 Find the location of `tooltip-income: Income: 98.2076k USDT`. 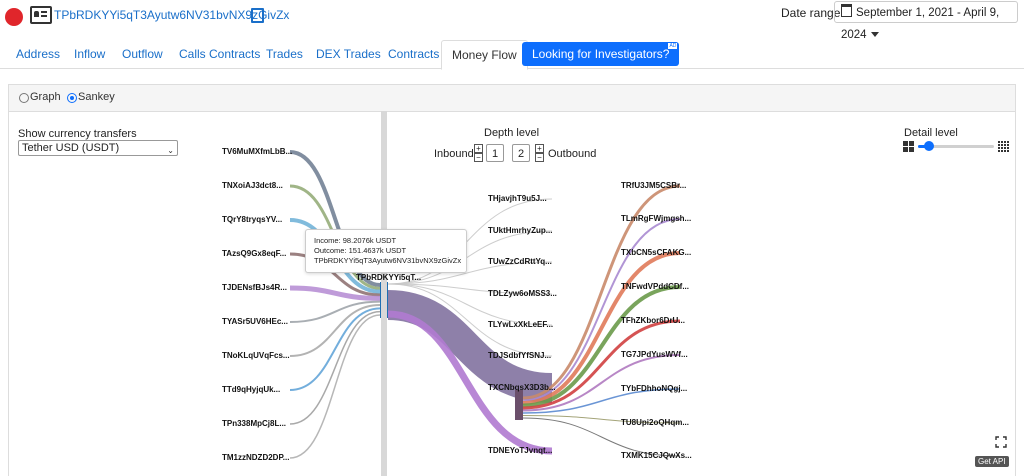

tooltip-income: Income: 98.2076k USDT is located at coordinates (355, 240).